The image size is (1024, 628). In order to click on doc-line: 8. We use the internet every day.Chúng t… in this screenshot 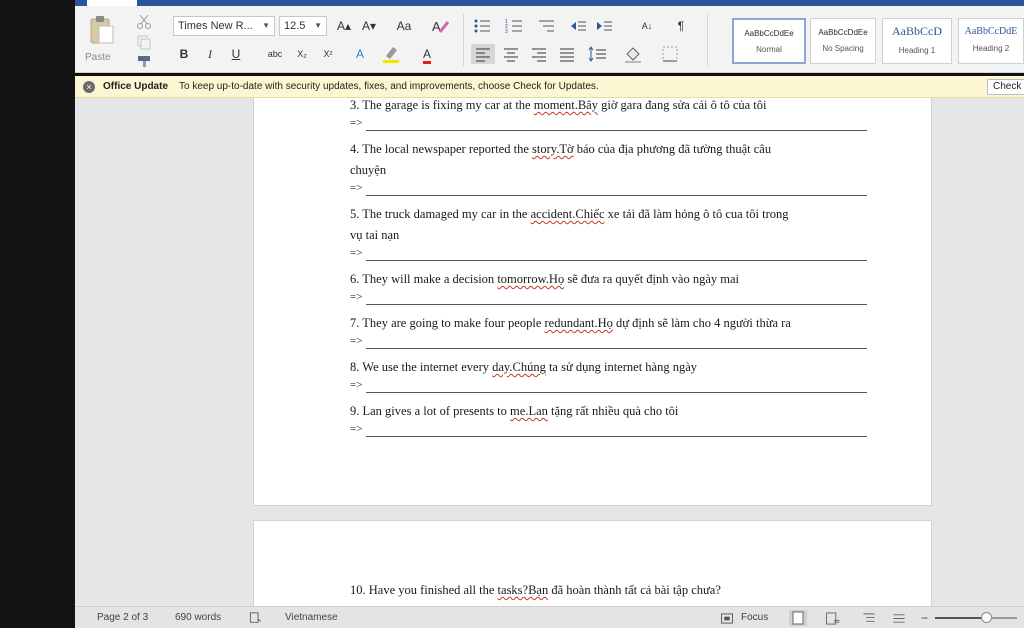, I will do `click(523, 367)`.